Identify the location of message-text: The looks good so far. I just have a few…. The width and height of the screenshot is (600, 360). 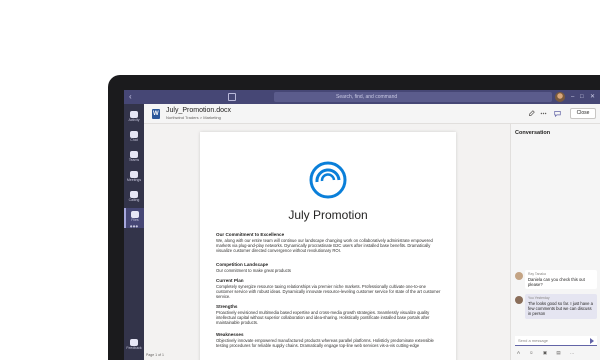
(560, 308).